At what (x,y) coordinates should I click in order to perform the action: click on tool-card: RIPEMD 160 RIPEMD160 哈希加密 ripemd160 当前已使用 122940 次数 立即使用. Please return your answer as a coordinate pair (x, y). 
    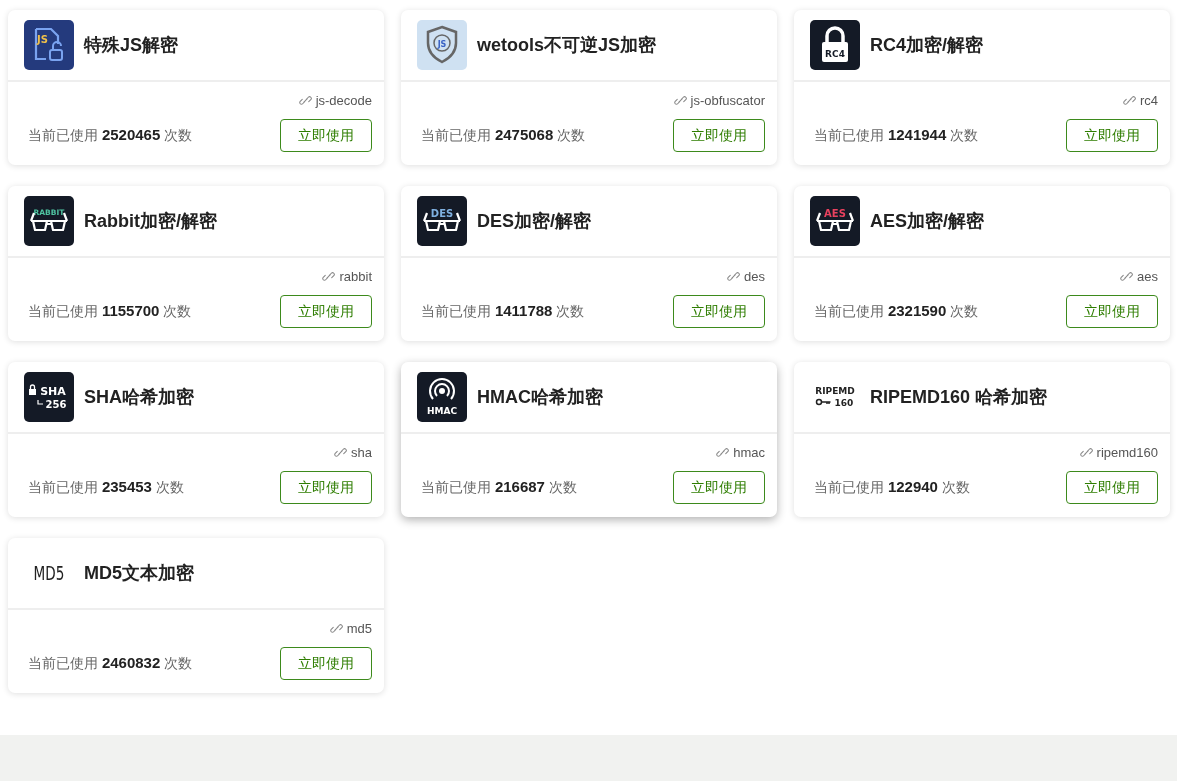
    Looking at the image, I should click on (982, 439).